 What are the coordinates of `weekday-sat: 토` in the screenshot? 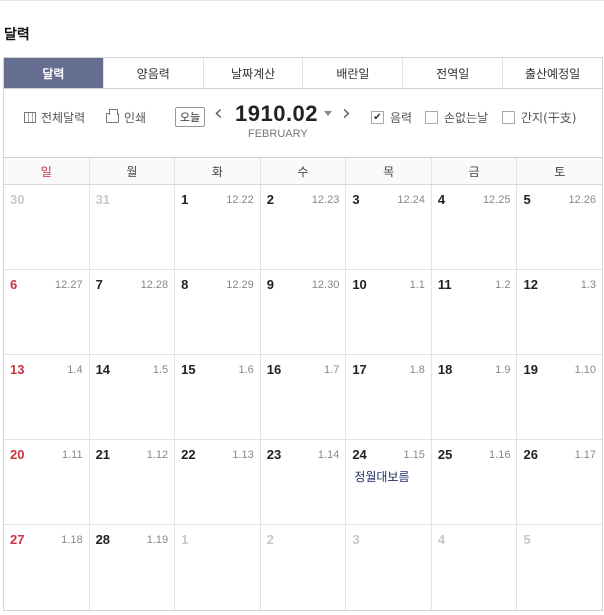 It's located at (559, 171).